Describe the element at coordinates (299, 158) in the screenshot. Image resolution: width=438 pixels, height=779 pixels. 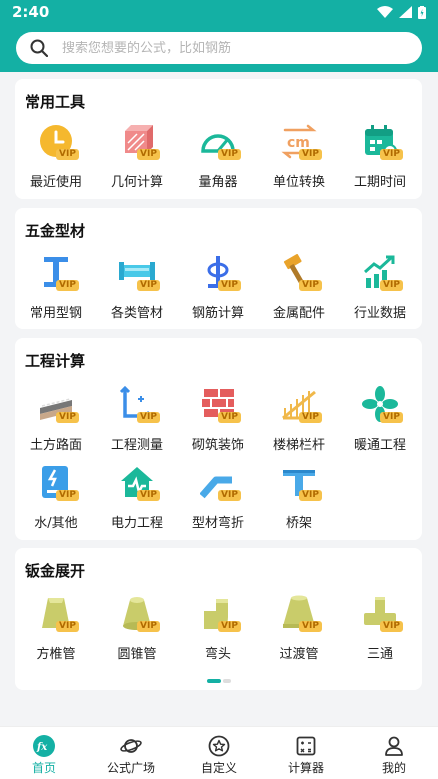
I see `tool-unit-convert: cm VIP 单位转换` at that location.